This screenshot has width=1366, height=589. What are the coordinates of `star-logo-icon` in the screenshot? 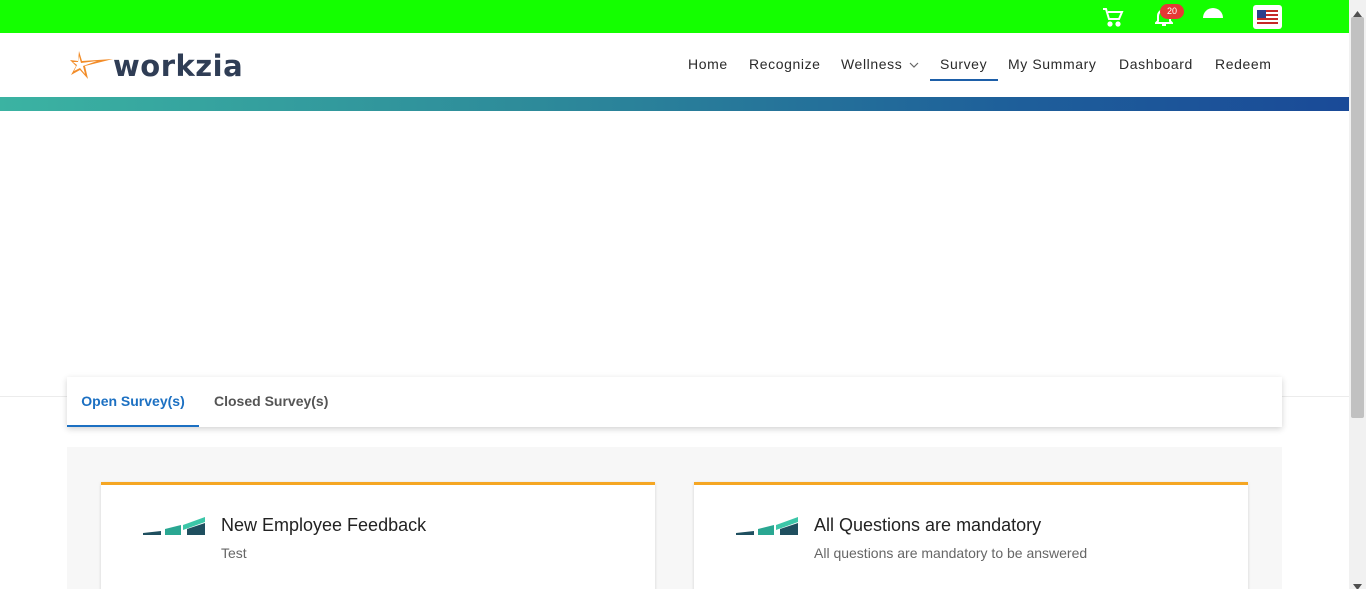 It's located at (91, 65).